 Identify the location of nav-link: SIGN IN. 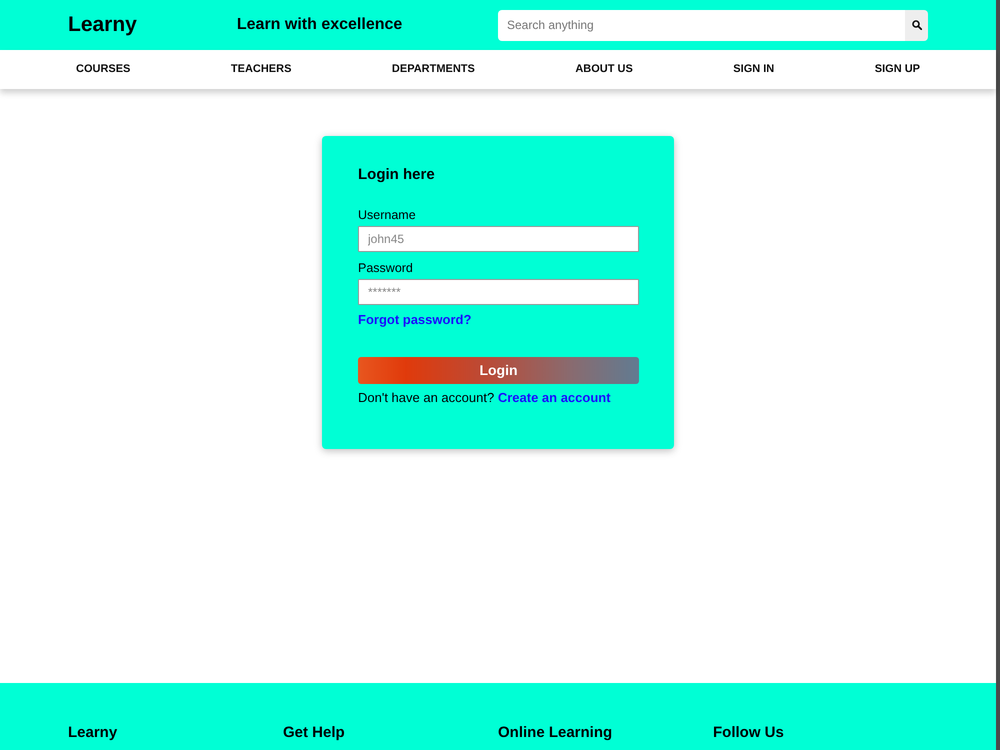
(753, 69).